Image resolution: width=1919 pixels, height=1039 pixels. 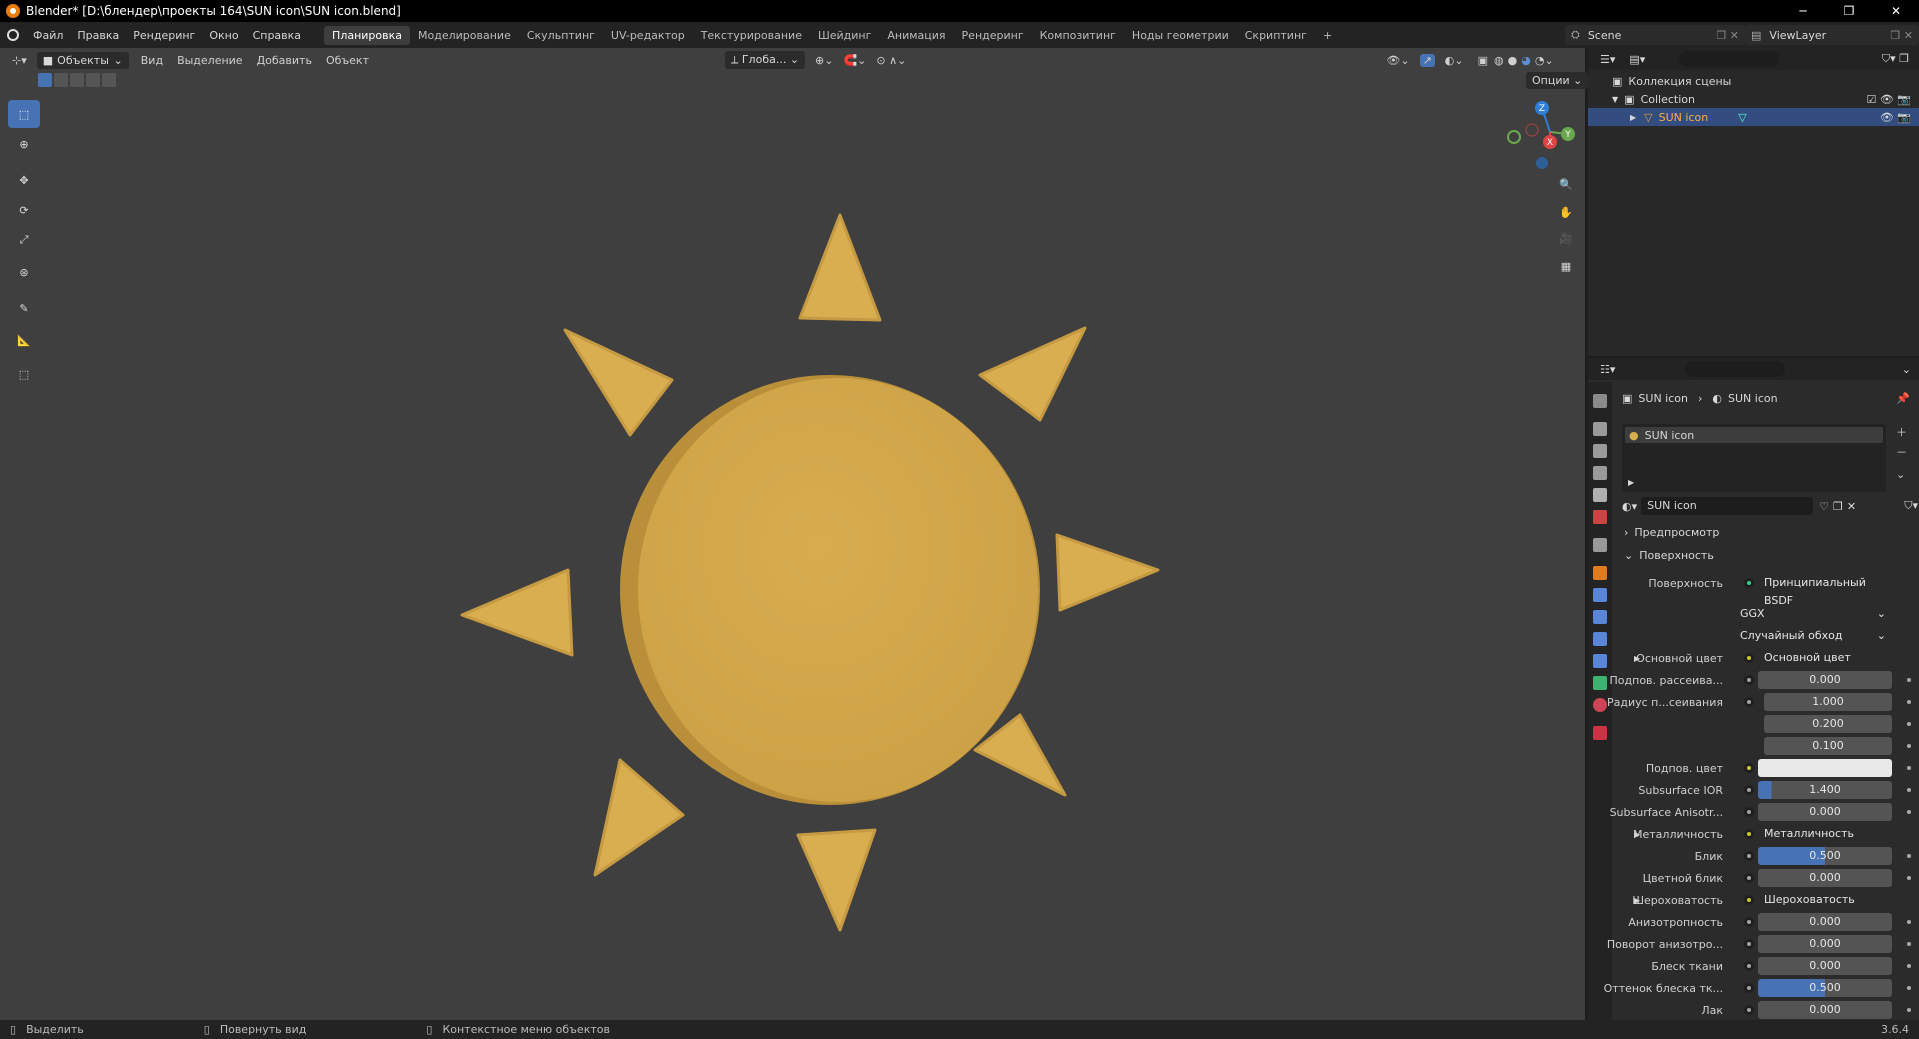 I want to click on modifier-tab-icon, so click(x=1600, y=595).